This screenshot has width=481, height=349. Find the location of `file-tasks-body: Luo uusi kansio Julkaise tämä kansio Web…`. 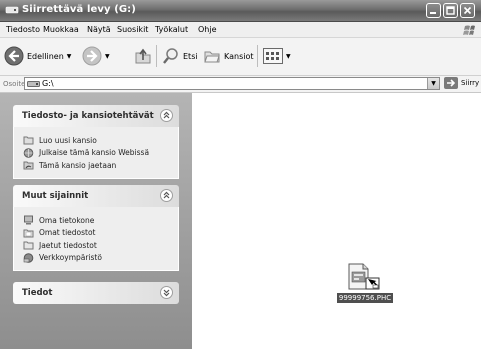

file-tasks-body: Luo uusi kansio Julkaise tämä kansio Web… is located at coordinates (96, 153).